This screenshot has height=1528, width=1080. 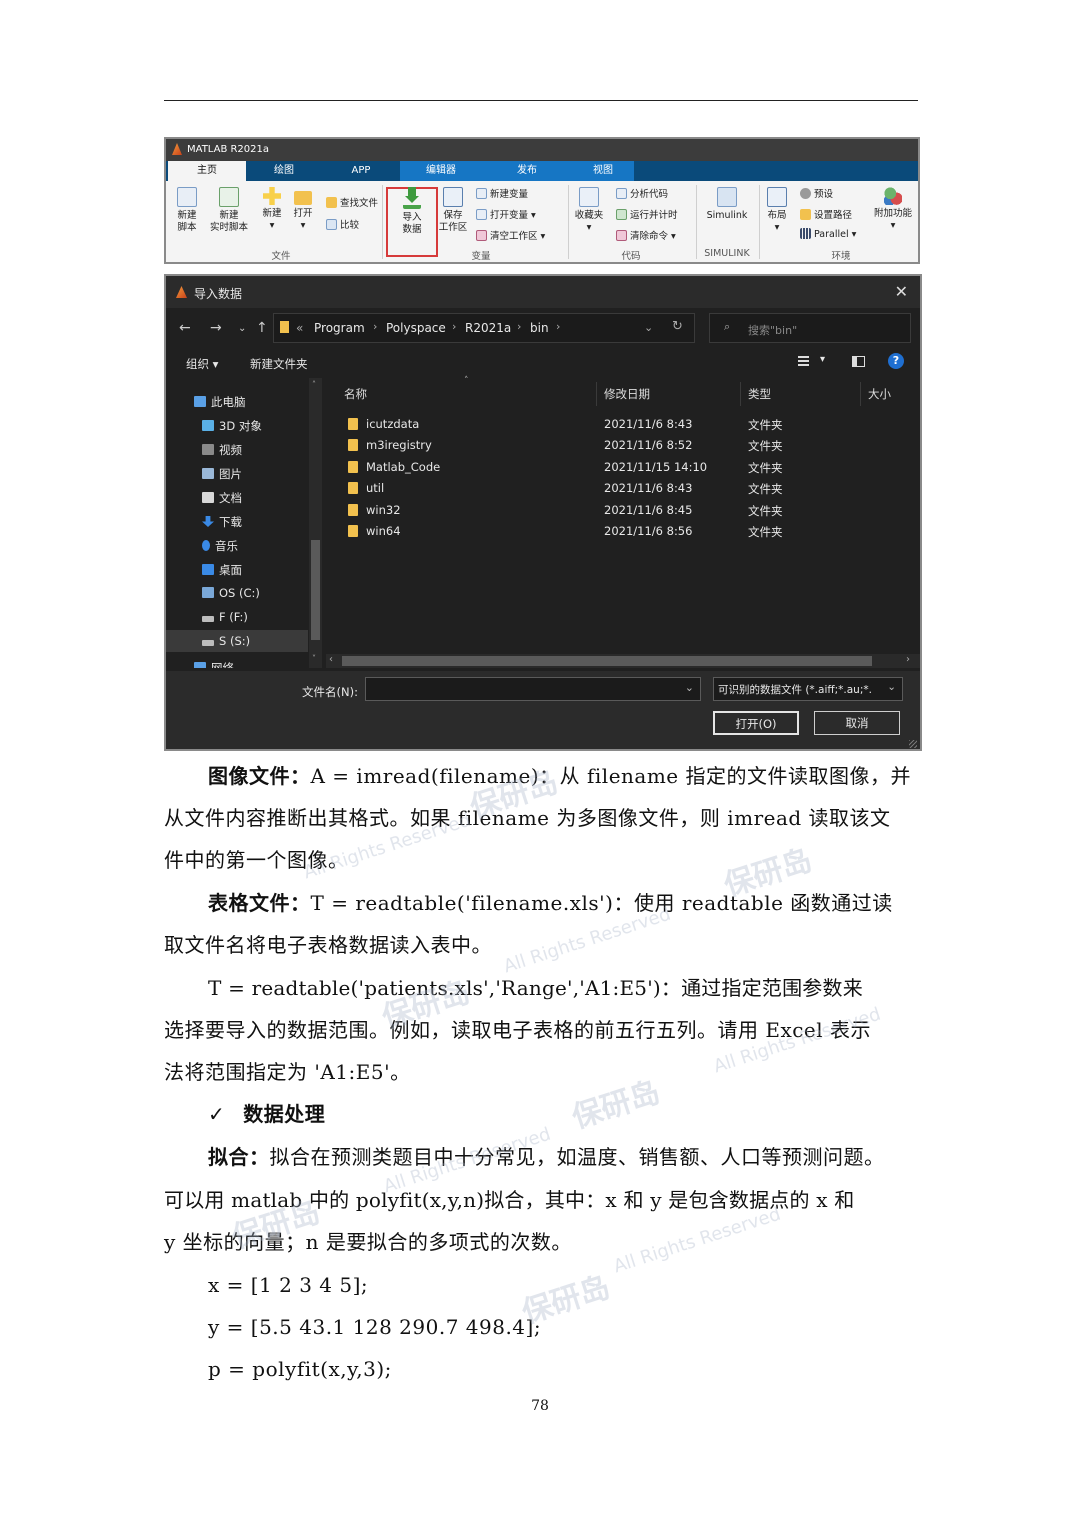 What do you see at coordinates (756, 723) in the screenshot?
I see `open-button: 打开(O)` at bounding box center [756, 723].